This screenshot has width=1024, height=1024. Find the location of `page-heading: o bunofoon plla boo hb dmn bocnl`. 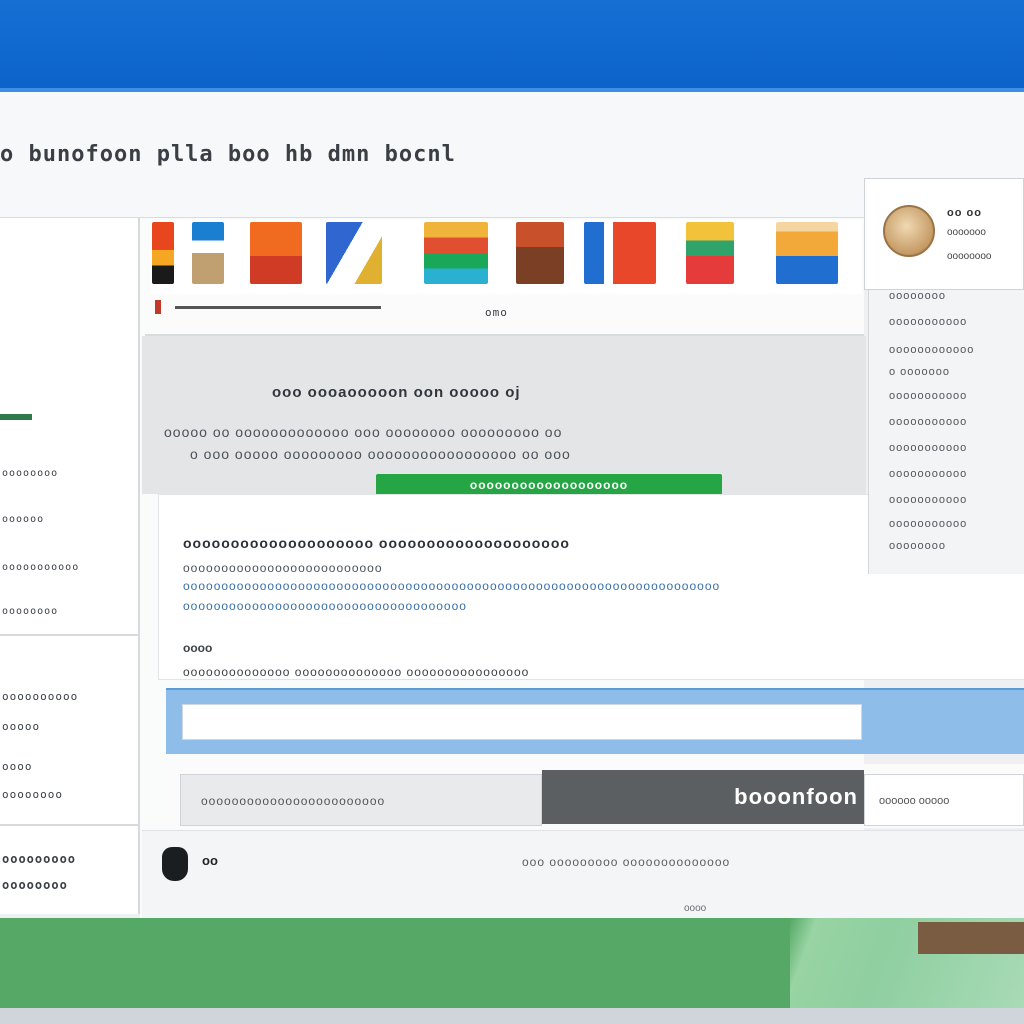

page-heading: o bunofoon plla boo hb dmn bocnl is located at coordinates (228, 154).